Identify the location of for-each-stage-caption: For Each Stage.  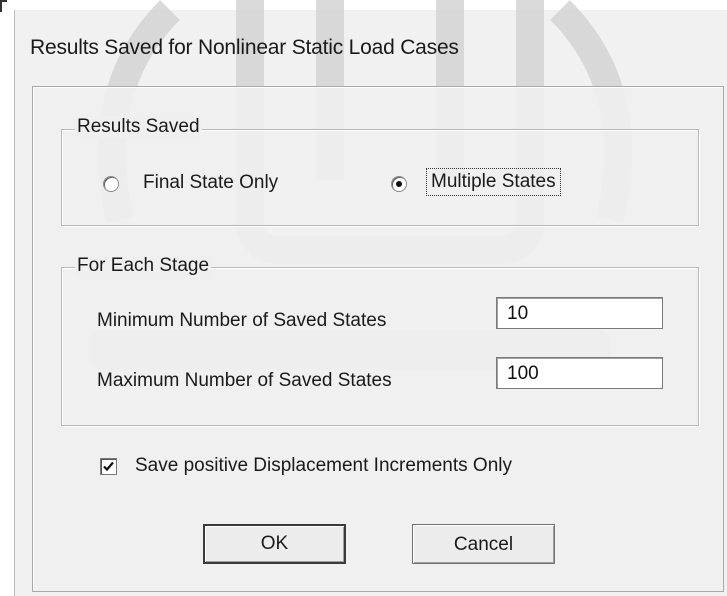
(143, 266).